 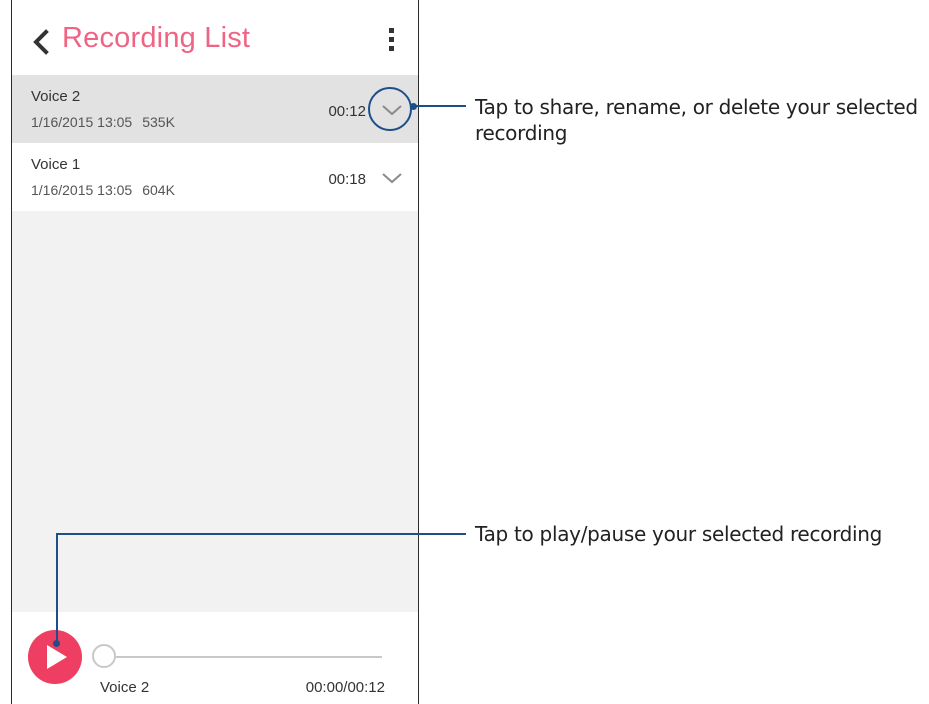 What do you see at coordinates (104, 656) in the screenshot?
I see `seek-thumb` at bounding box center [104, 656].